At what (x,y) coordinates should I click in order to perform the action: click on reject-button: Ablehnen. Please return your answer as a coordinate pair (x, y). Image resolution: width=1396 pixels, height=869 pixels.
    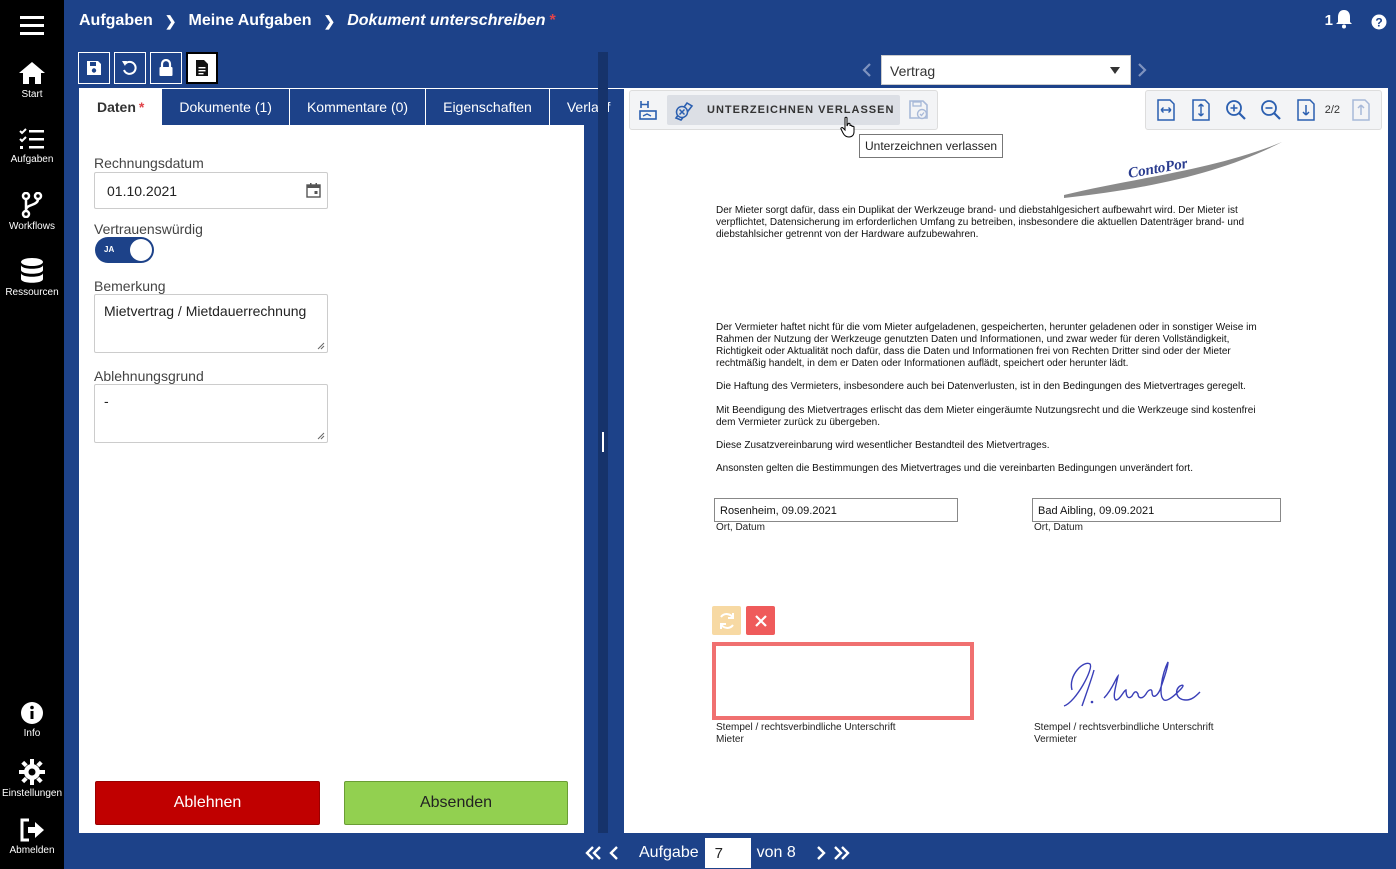
    Looking at the image, I should click on (207, 803).